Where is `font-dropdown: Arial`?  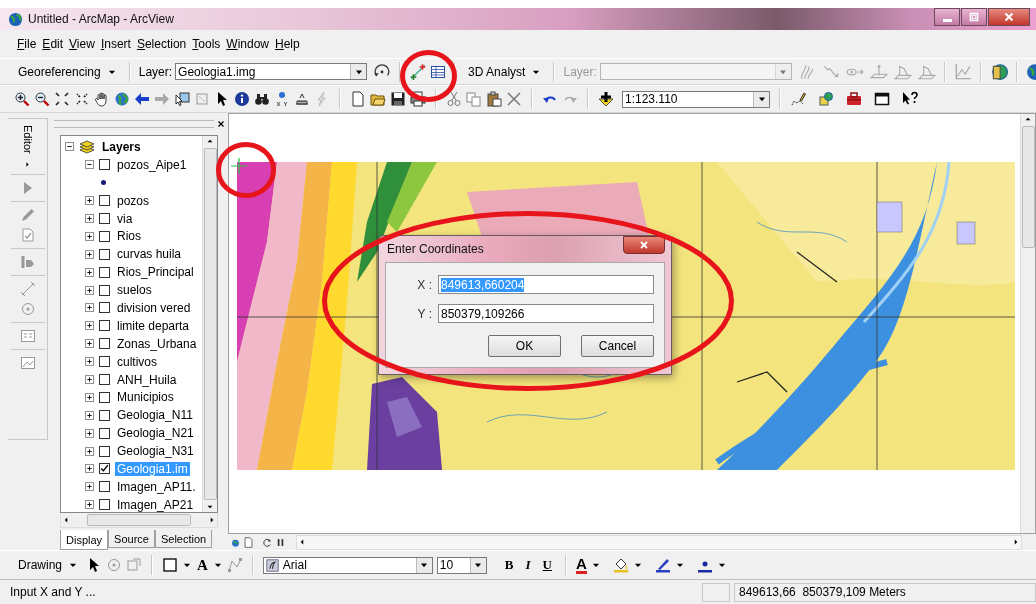
font-dropdown: Arial is located at coordinates (347, 565).